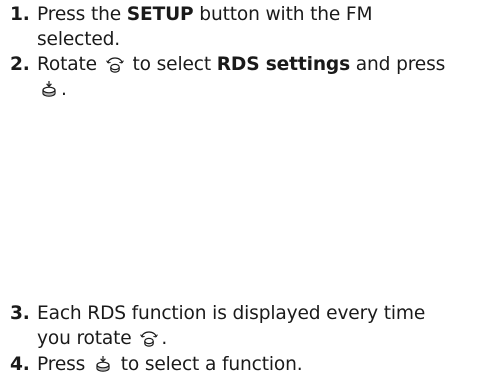 The image size is (479, 383). Describe the element at coordinates (20, 64) in the screenshot. I see `step-number: 2.` at that location.